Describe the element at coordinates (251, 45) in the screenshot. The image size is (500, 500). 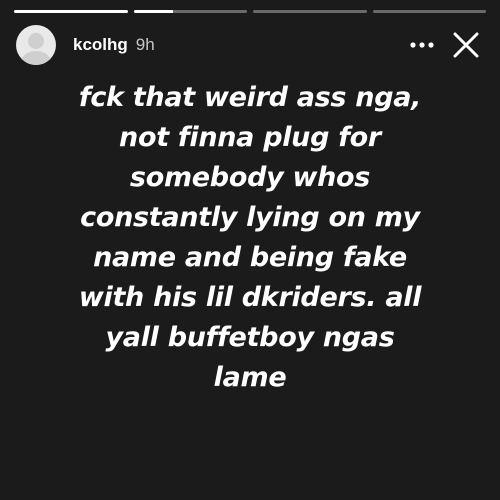
I see `story-header: kcolhg 9h` at that location.